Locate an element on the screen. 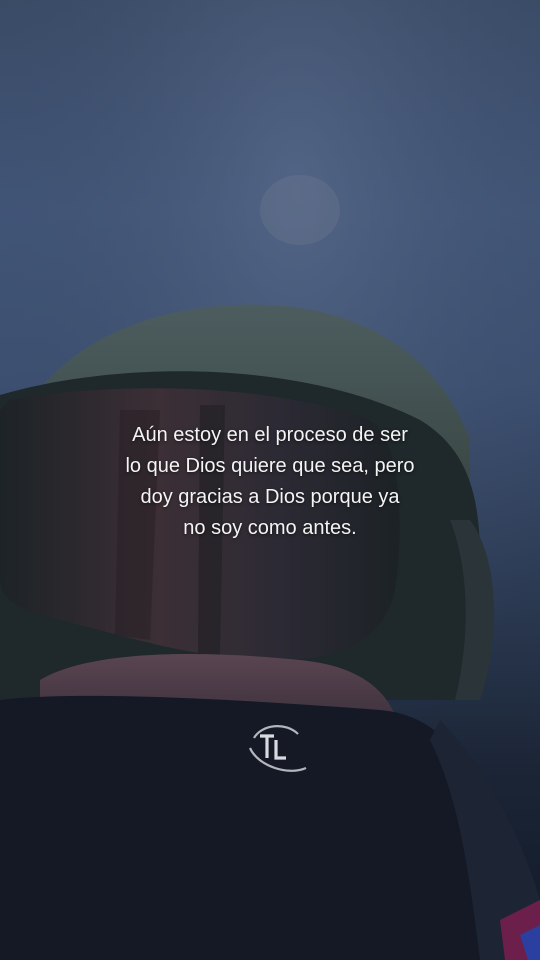 The image size is (540, 960). quote-line-2: lo que Dios quiere que sea, pero is located at coordinates (270, 466).